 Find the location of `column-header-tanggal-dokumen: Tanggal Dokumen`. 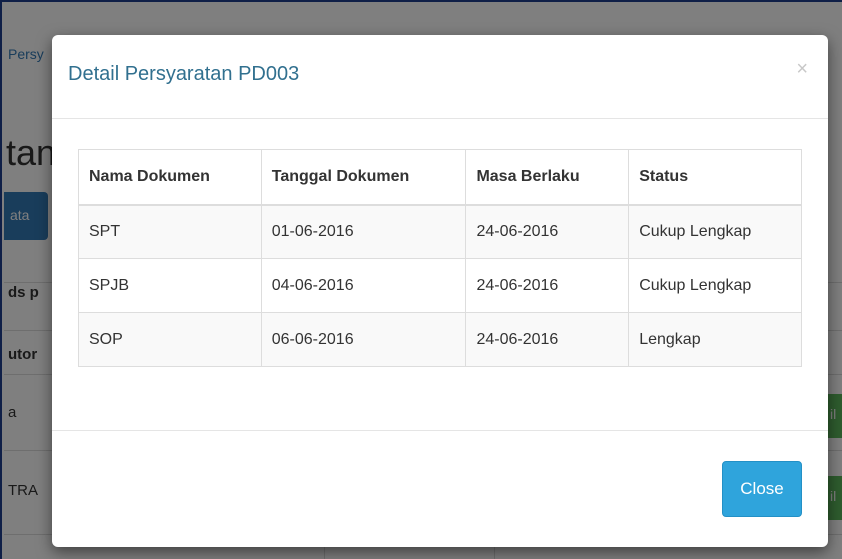

column-header-tanggal-dokumen: Tanggal Dokumen is located at coordinates (363, 177).